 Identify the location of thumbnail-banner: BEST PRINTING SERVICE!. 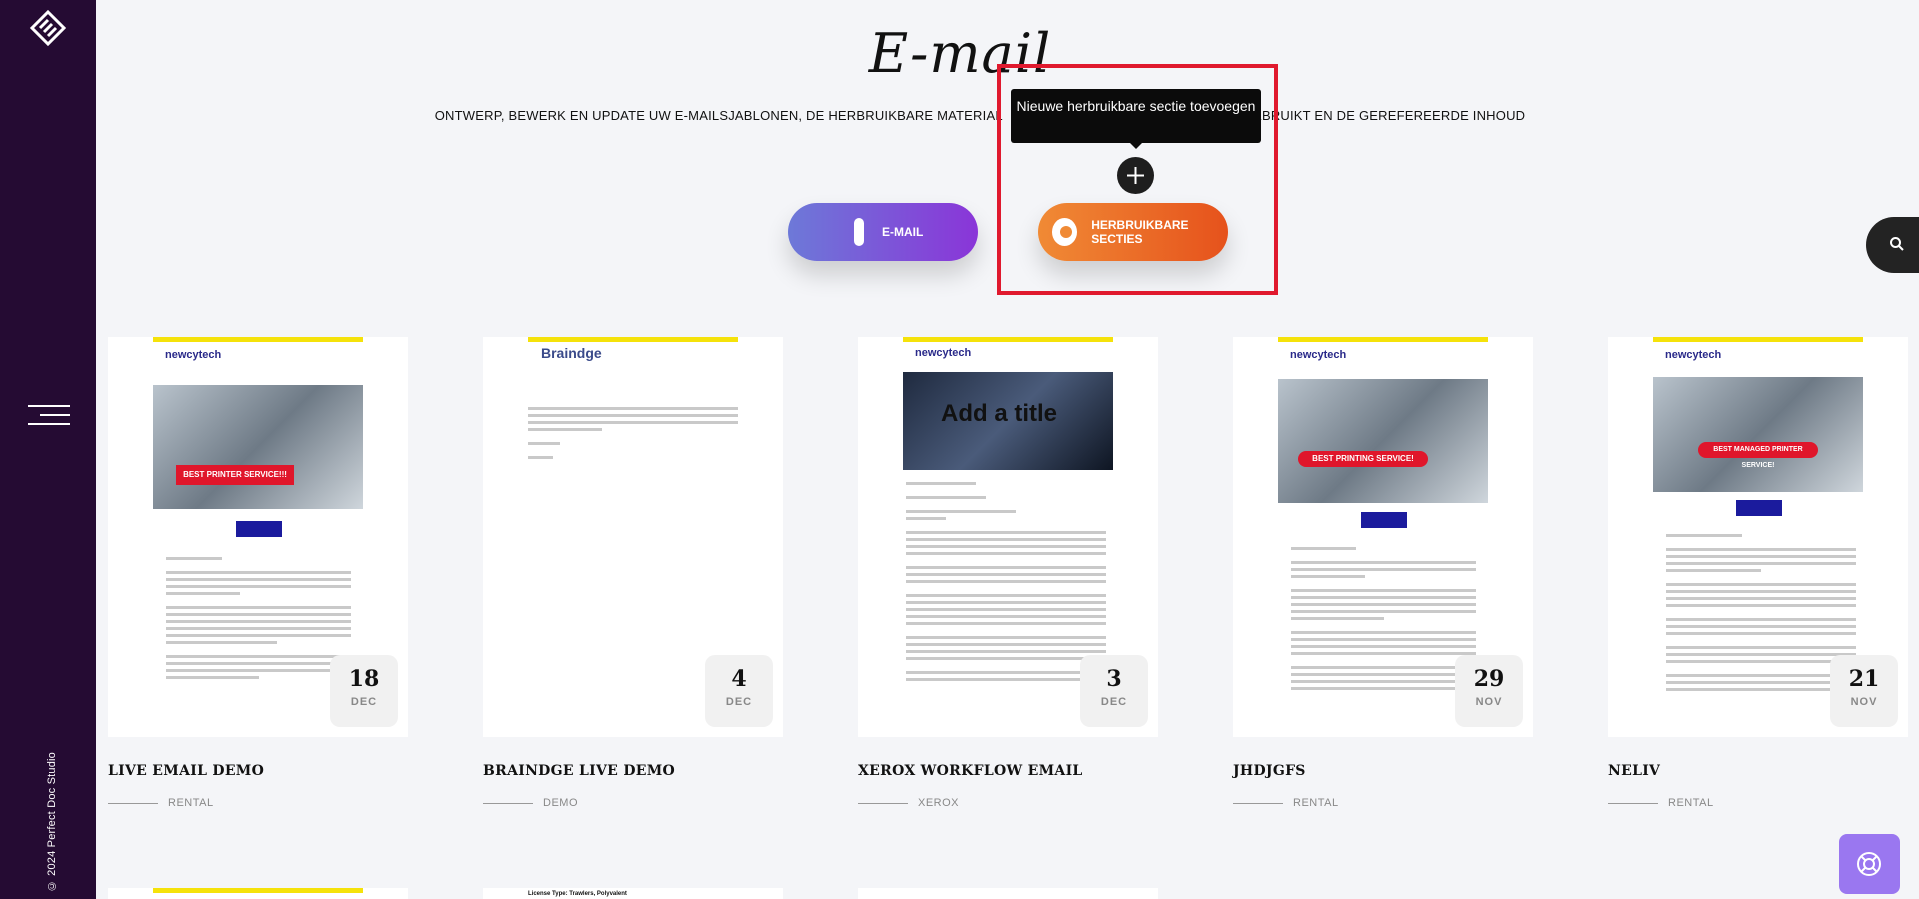
(1363, 459).